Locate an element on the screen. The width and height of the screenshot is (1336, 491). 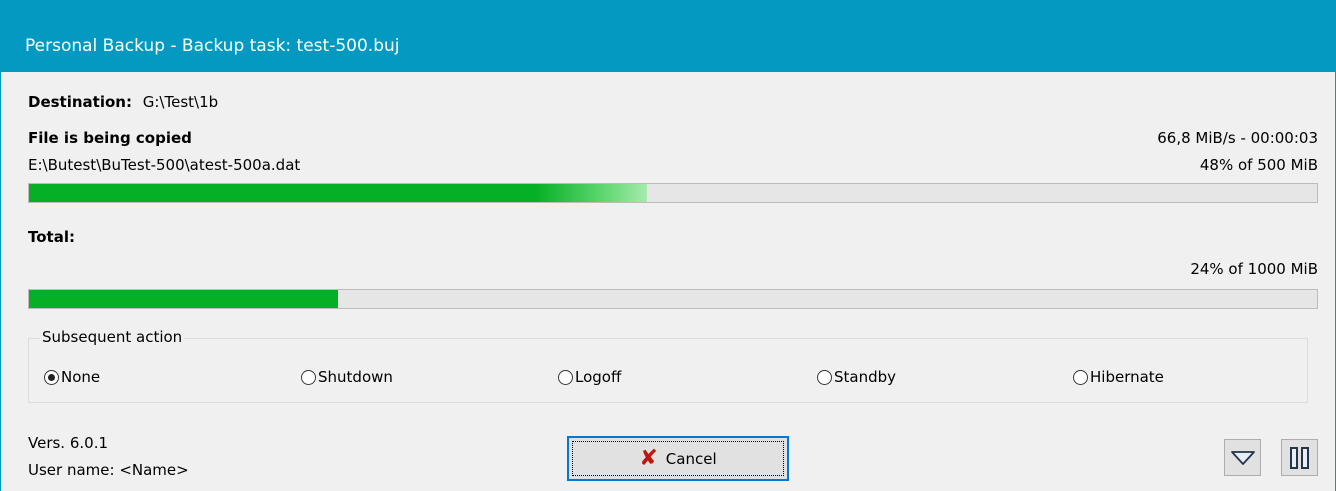
file-path: E:\Butest\BuTest-500\atest-500a.dat is located at coordinates (164, 165).